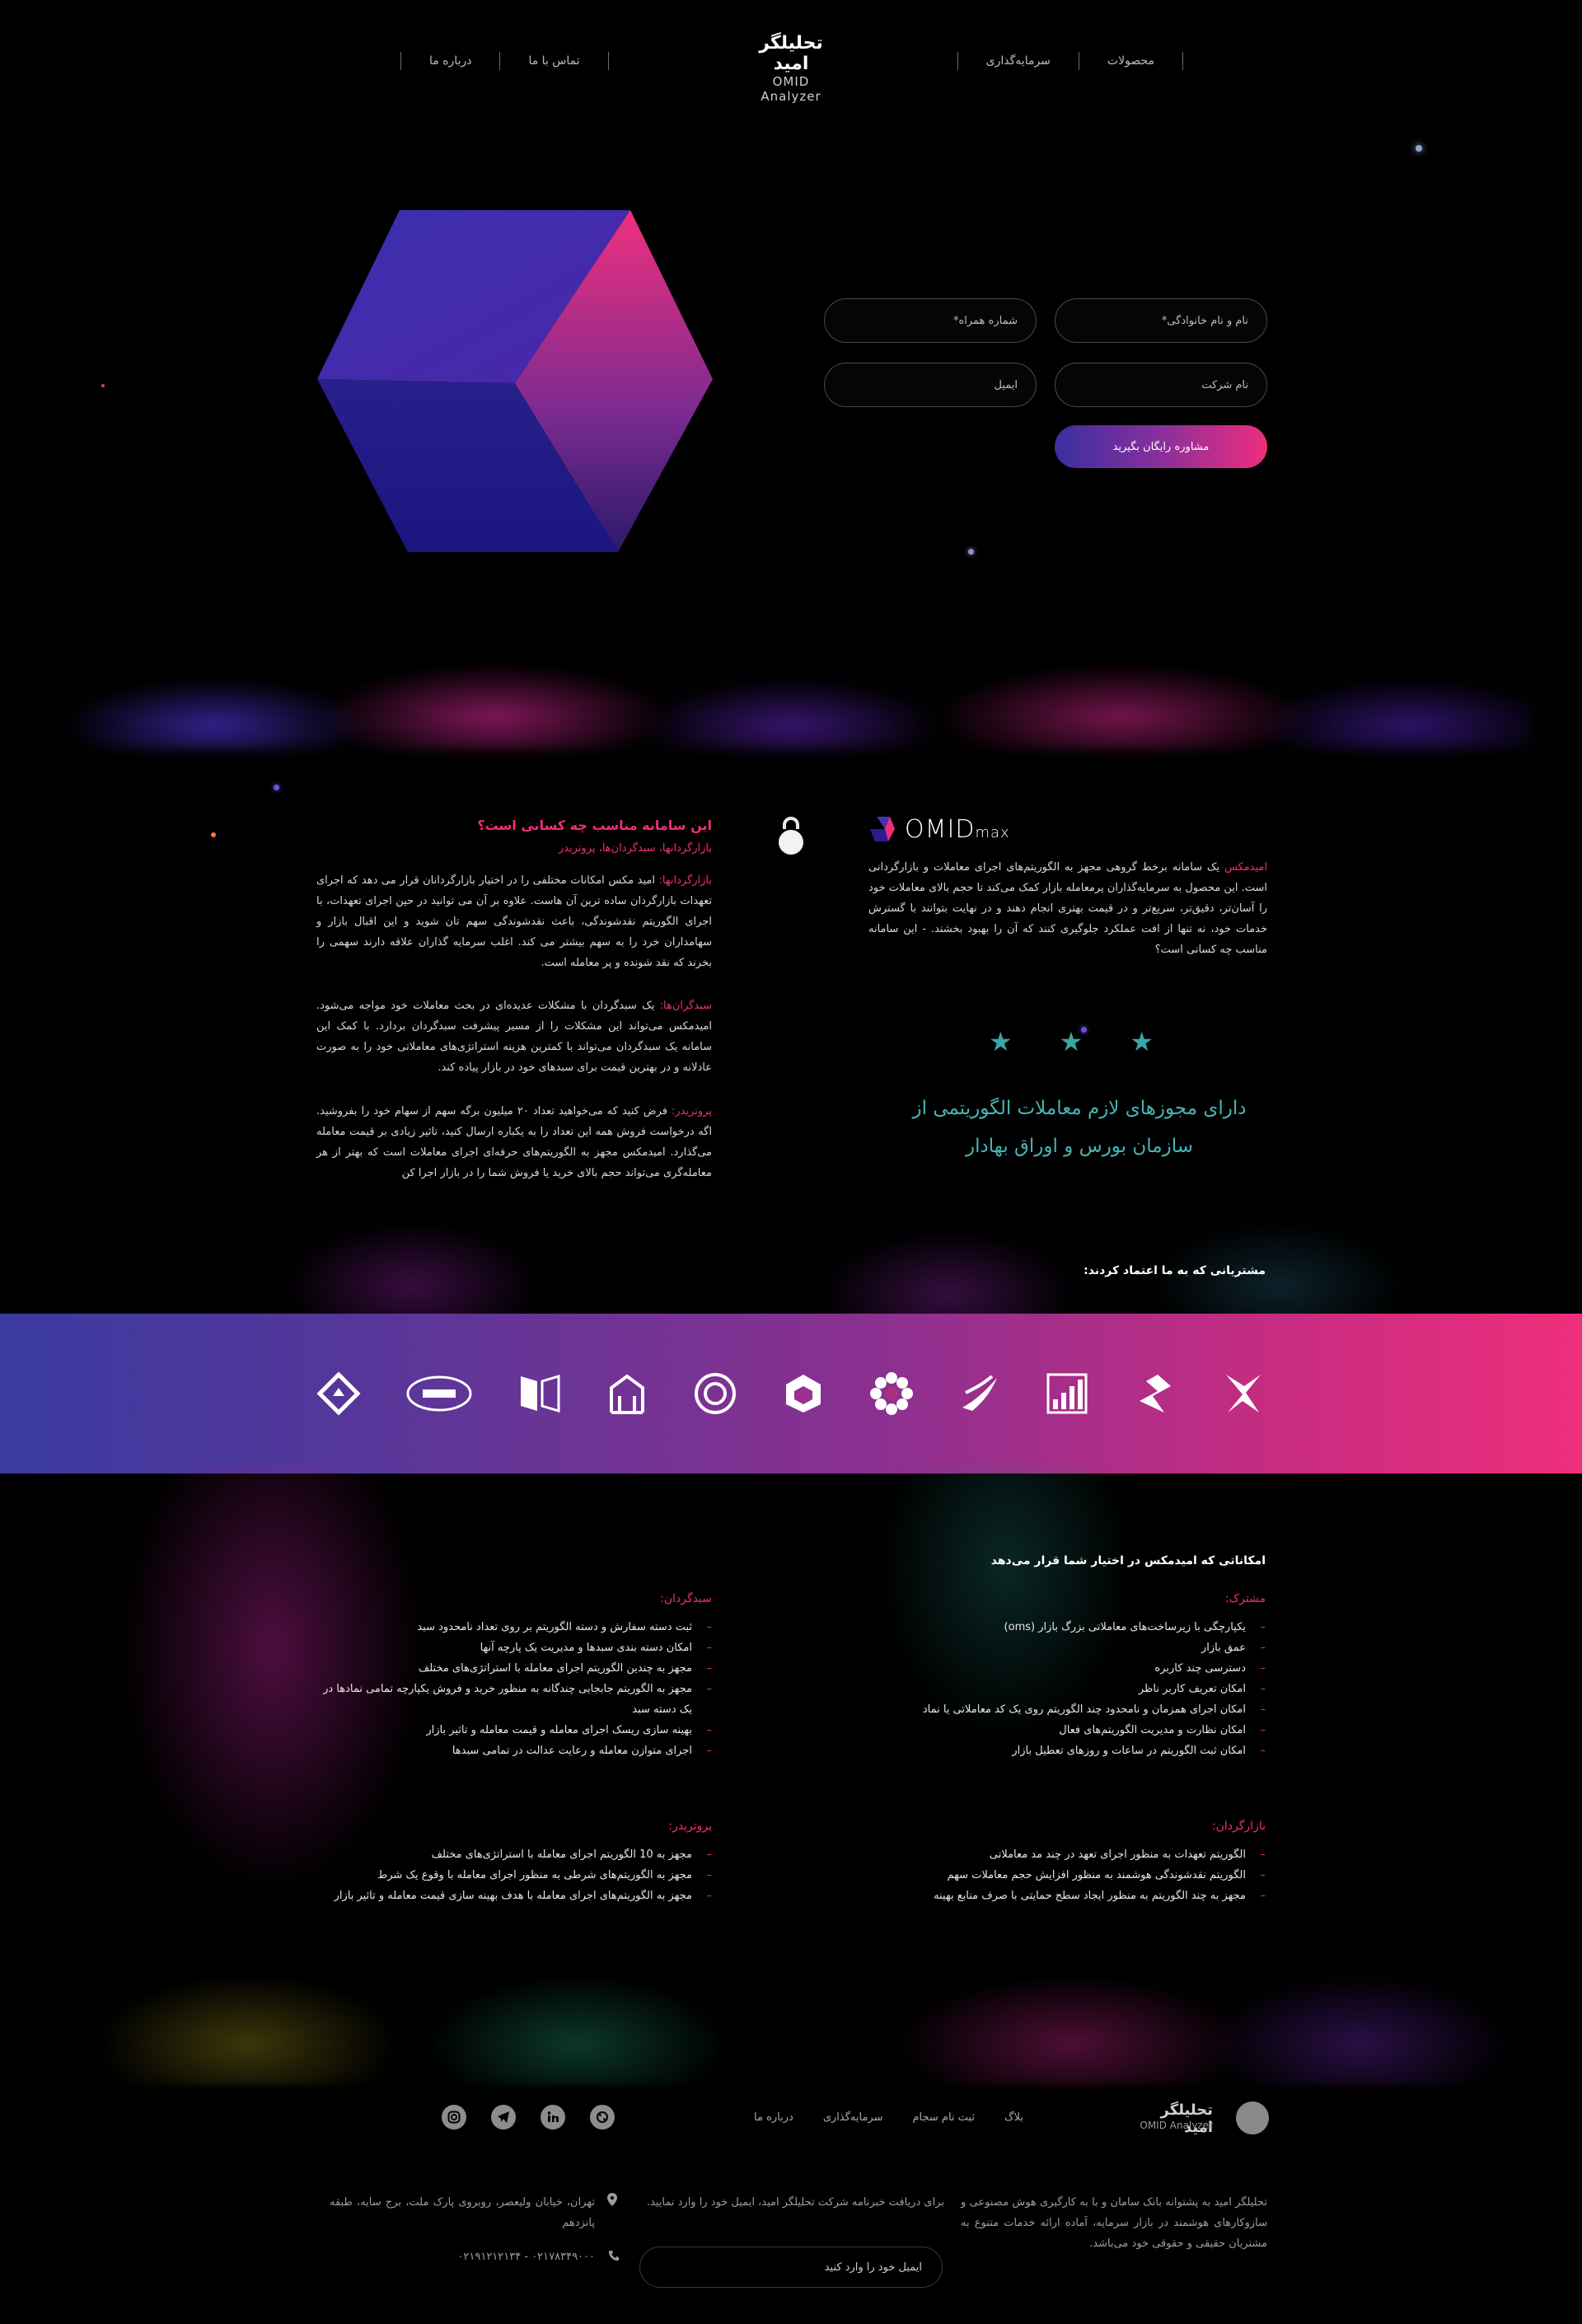 This screenshot has height=2324, width=1582. Describe the element at coordinates (1224, 384) in the screenshot. I see `company-placeholder: نام شرکت` at that location.